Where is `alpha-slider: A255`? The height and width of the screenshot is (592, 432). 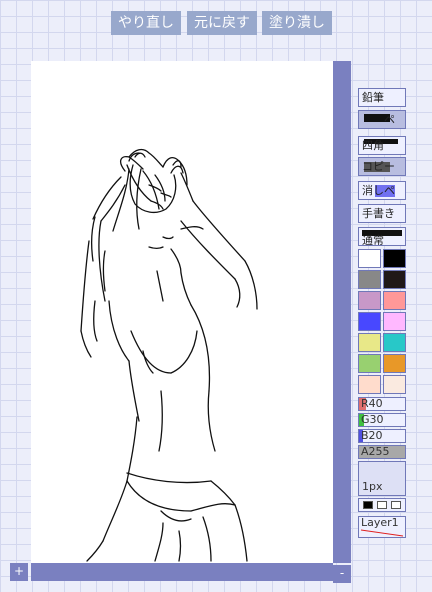
alpha-slider: A255 is located at coordinates (382, 452).